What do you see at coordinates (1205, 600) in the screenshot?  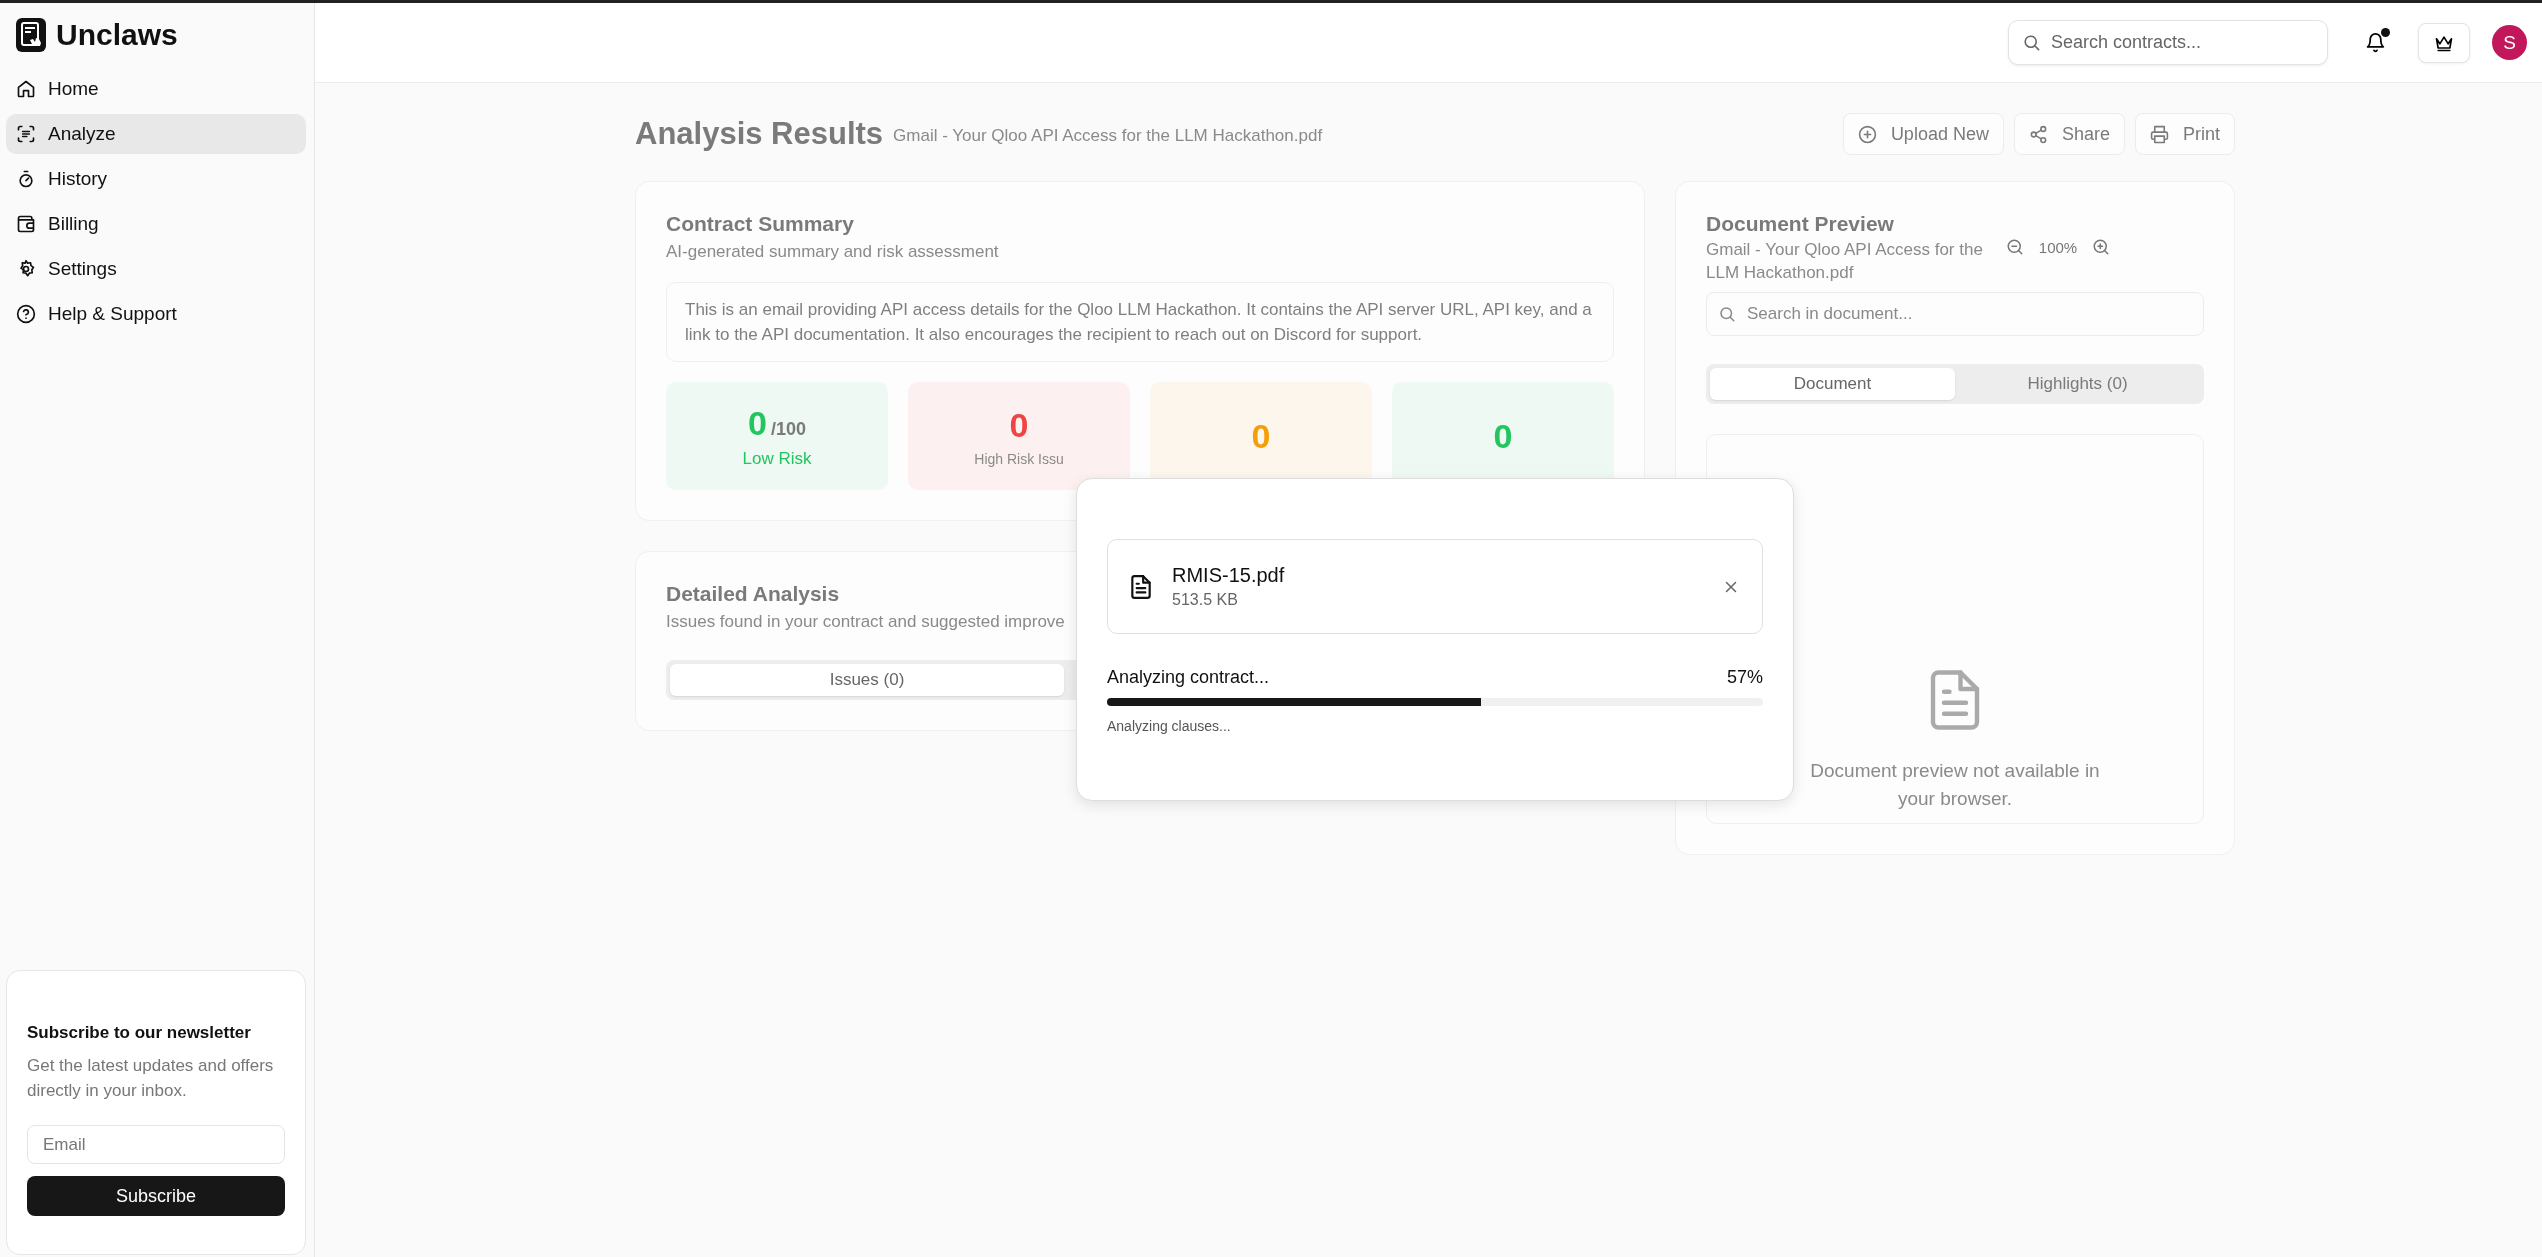 I see `file-size: 513.5 KB` at bounding box center [1205, 600].